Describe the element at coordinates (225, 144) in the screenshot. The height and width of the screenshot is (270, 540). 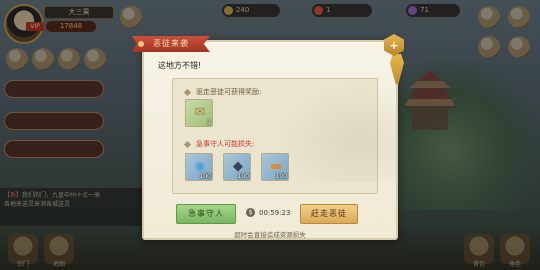
I see `loss-title-text: 急事守人可能损失:` at that location.